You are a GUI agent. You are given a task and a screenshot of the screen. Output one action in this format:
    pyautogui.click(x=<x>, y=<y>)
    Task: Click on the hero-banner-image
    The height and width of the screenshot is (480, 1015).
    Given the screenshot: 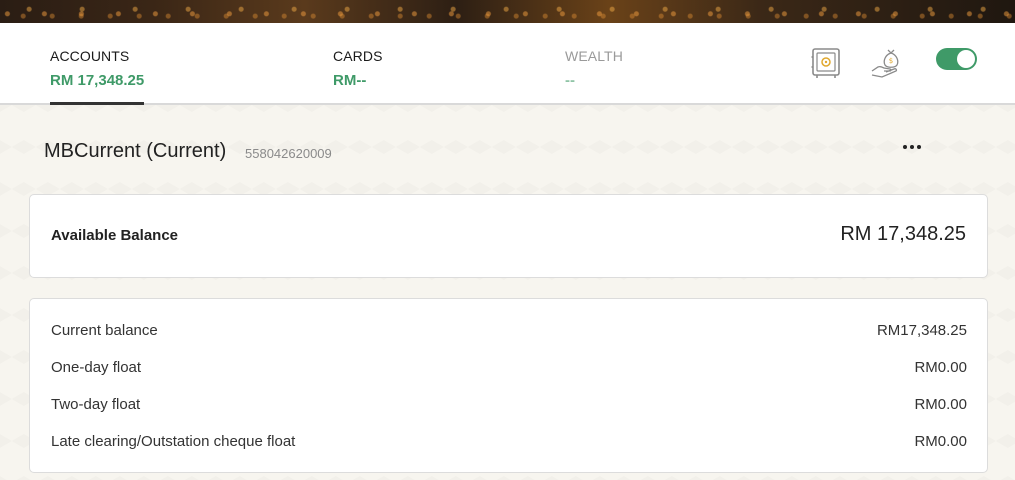 What is the action you would take?
    pyautogui.click(x=507, y=11)
    